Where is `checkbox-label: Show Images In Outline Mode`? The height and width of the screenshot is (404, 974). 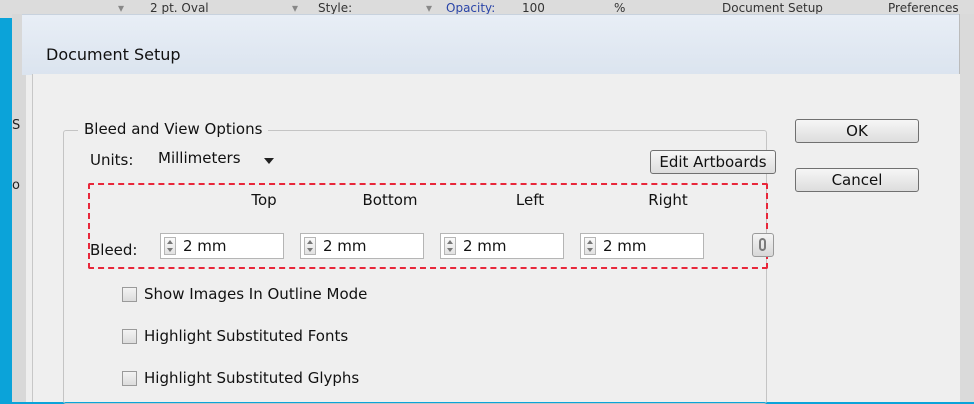
checkbox-label: Show Images In Outline Mode is located at coordinates (256, 294).